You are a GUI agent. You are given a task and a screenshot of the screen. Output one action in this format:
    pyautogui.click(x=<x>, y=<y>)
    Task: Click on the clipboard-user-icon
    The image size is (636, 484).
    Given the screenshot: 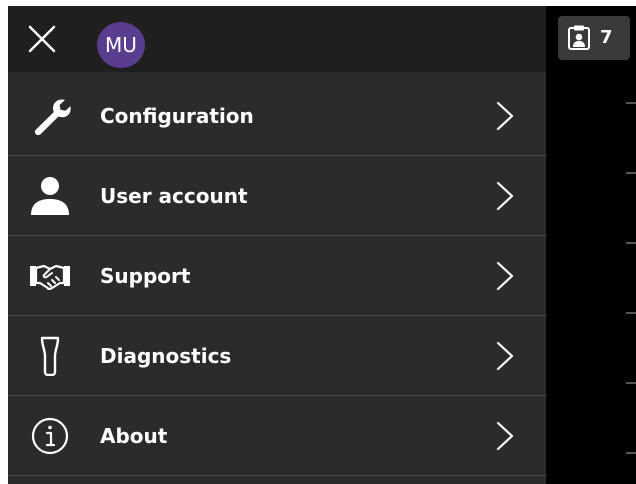 What is the action you would take?
    pyautogui.click(x=579, y=37)
    